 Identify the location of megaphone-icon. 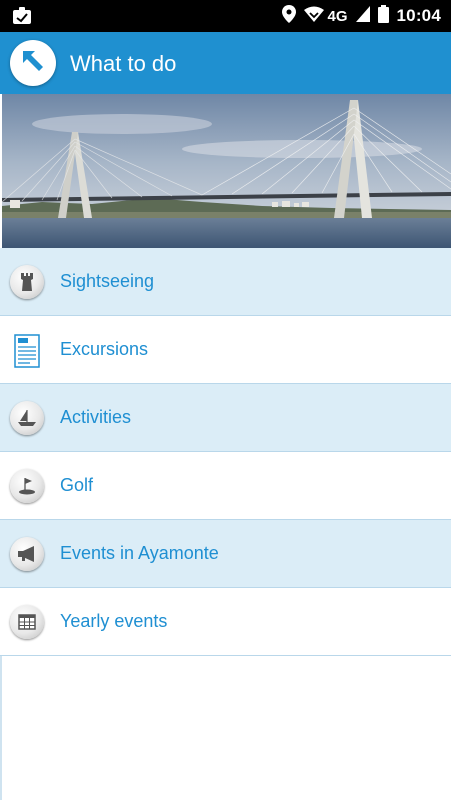
(27, 554).